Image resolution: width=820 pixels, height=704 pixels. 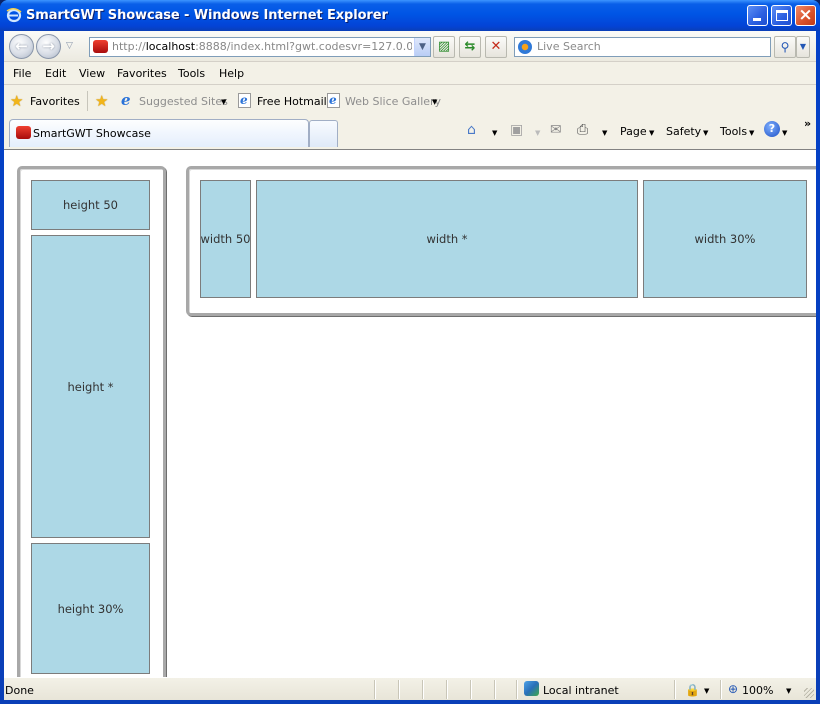 What do you see at coordinates (90, 386) in the screenshot?
I see `layout-member-height-star: height *` at bounding box center [90, 386].